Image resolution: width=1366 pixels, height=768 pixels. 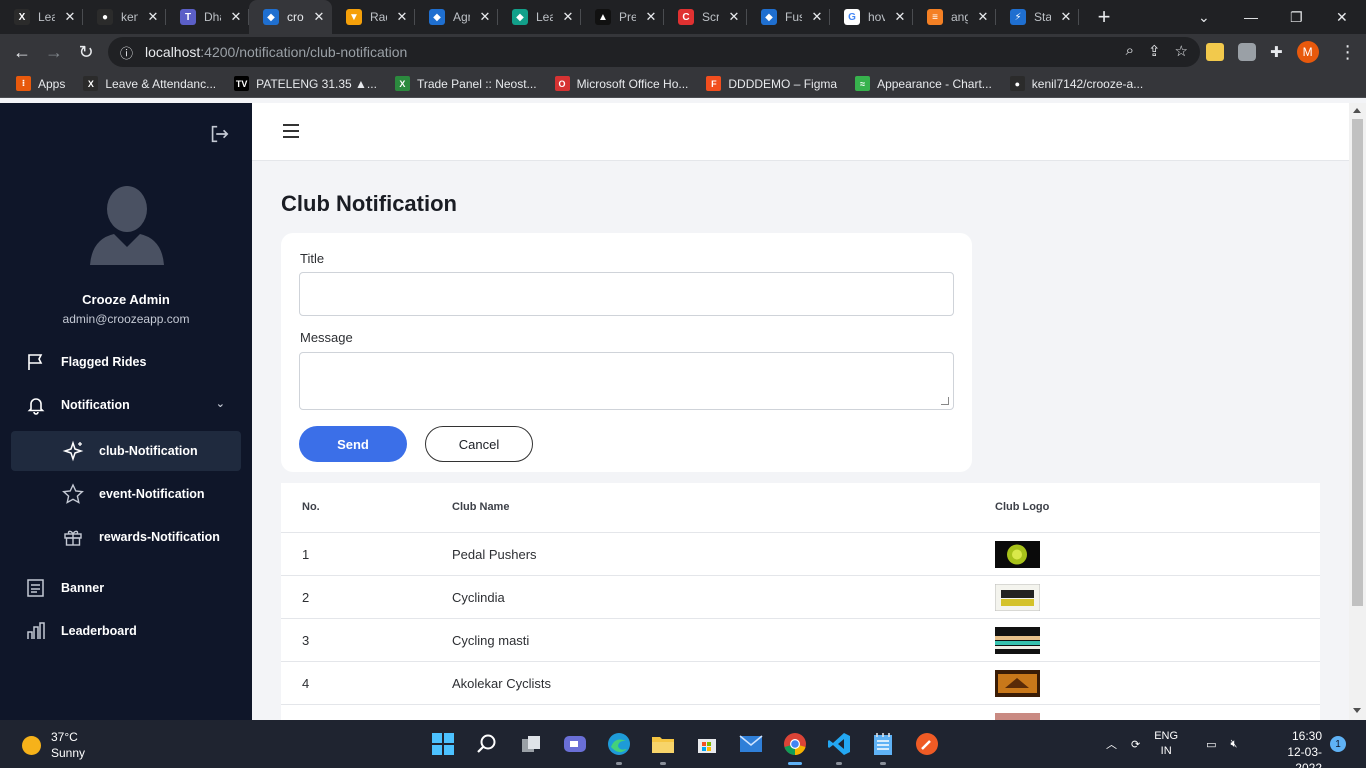 I want to click on browser-tab: X Lea ✕, so click(x=41, y=17).